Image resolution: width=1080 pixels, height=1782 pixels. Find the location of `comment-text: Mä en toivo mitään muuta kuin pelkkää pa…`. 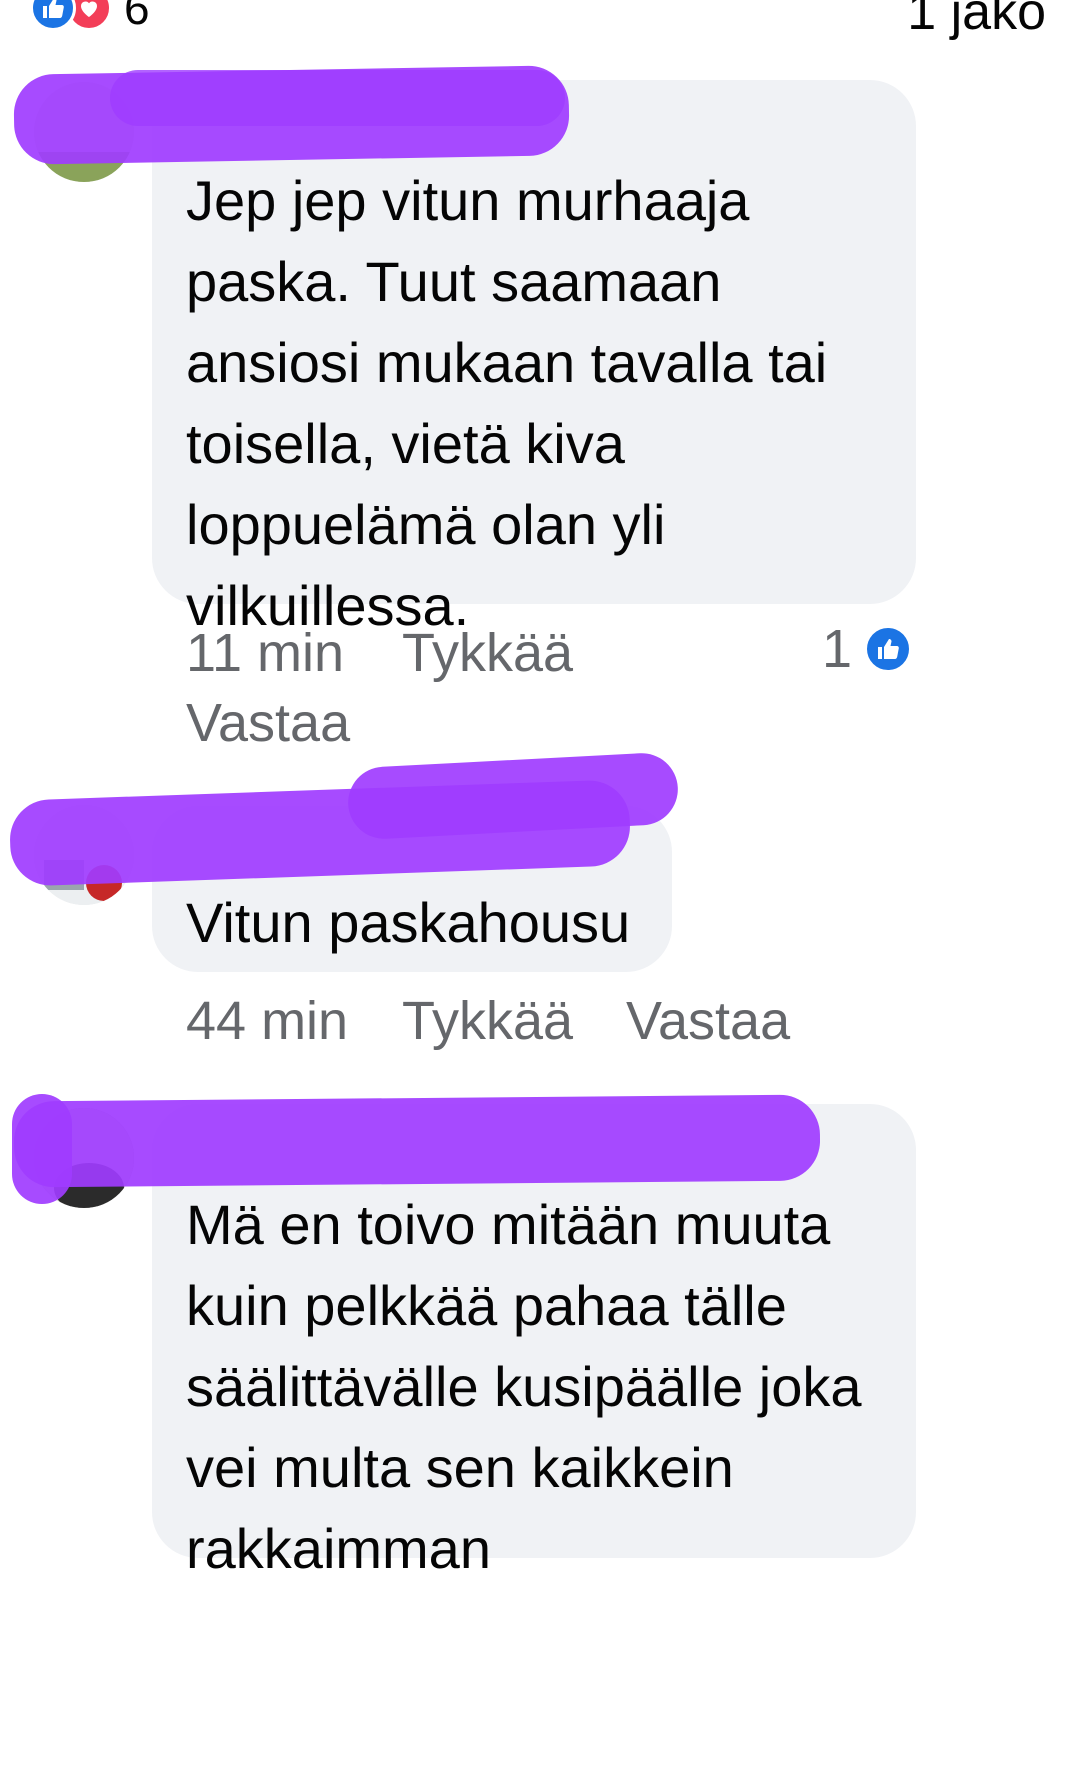

comment-text: Mä en toivo mitään muuta kuin pelkkää pa… is located at coordinates (524, 1386).